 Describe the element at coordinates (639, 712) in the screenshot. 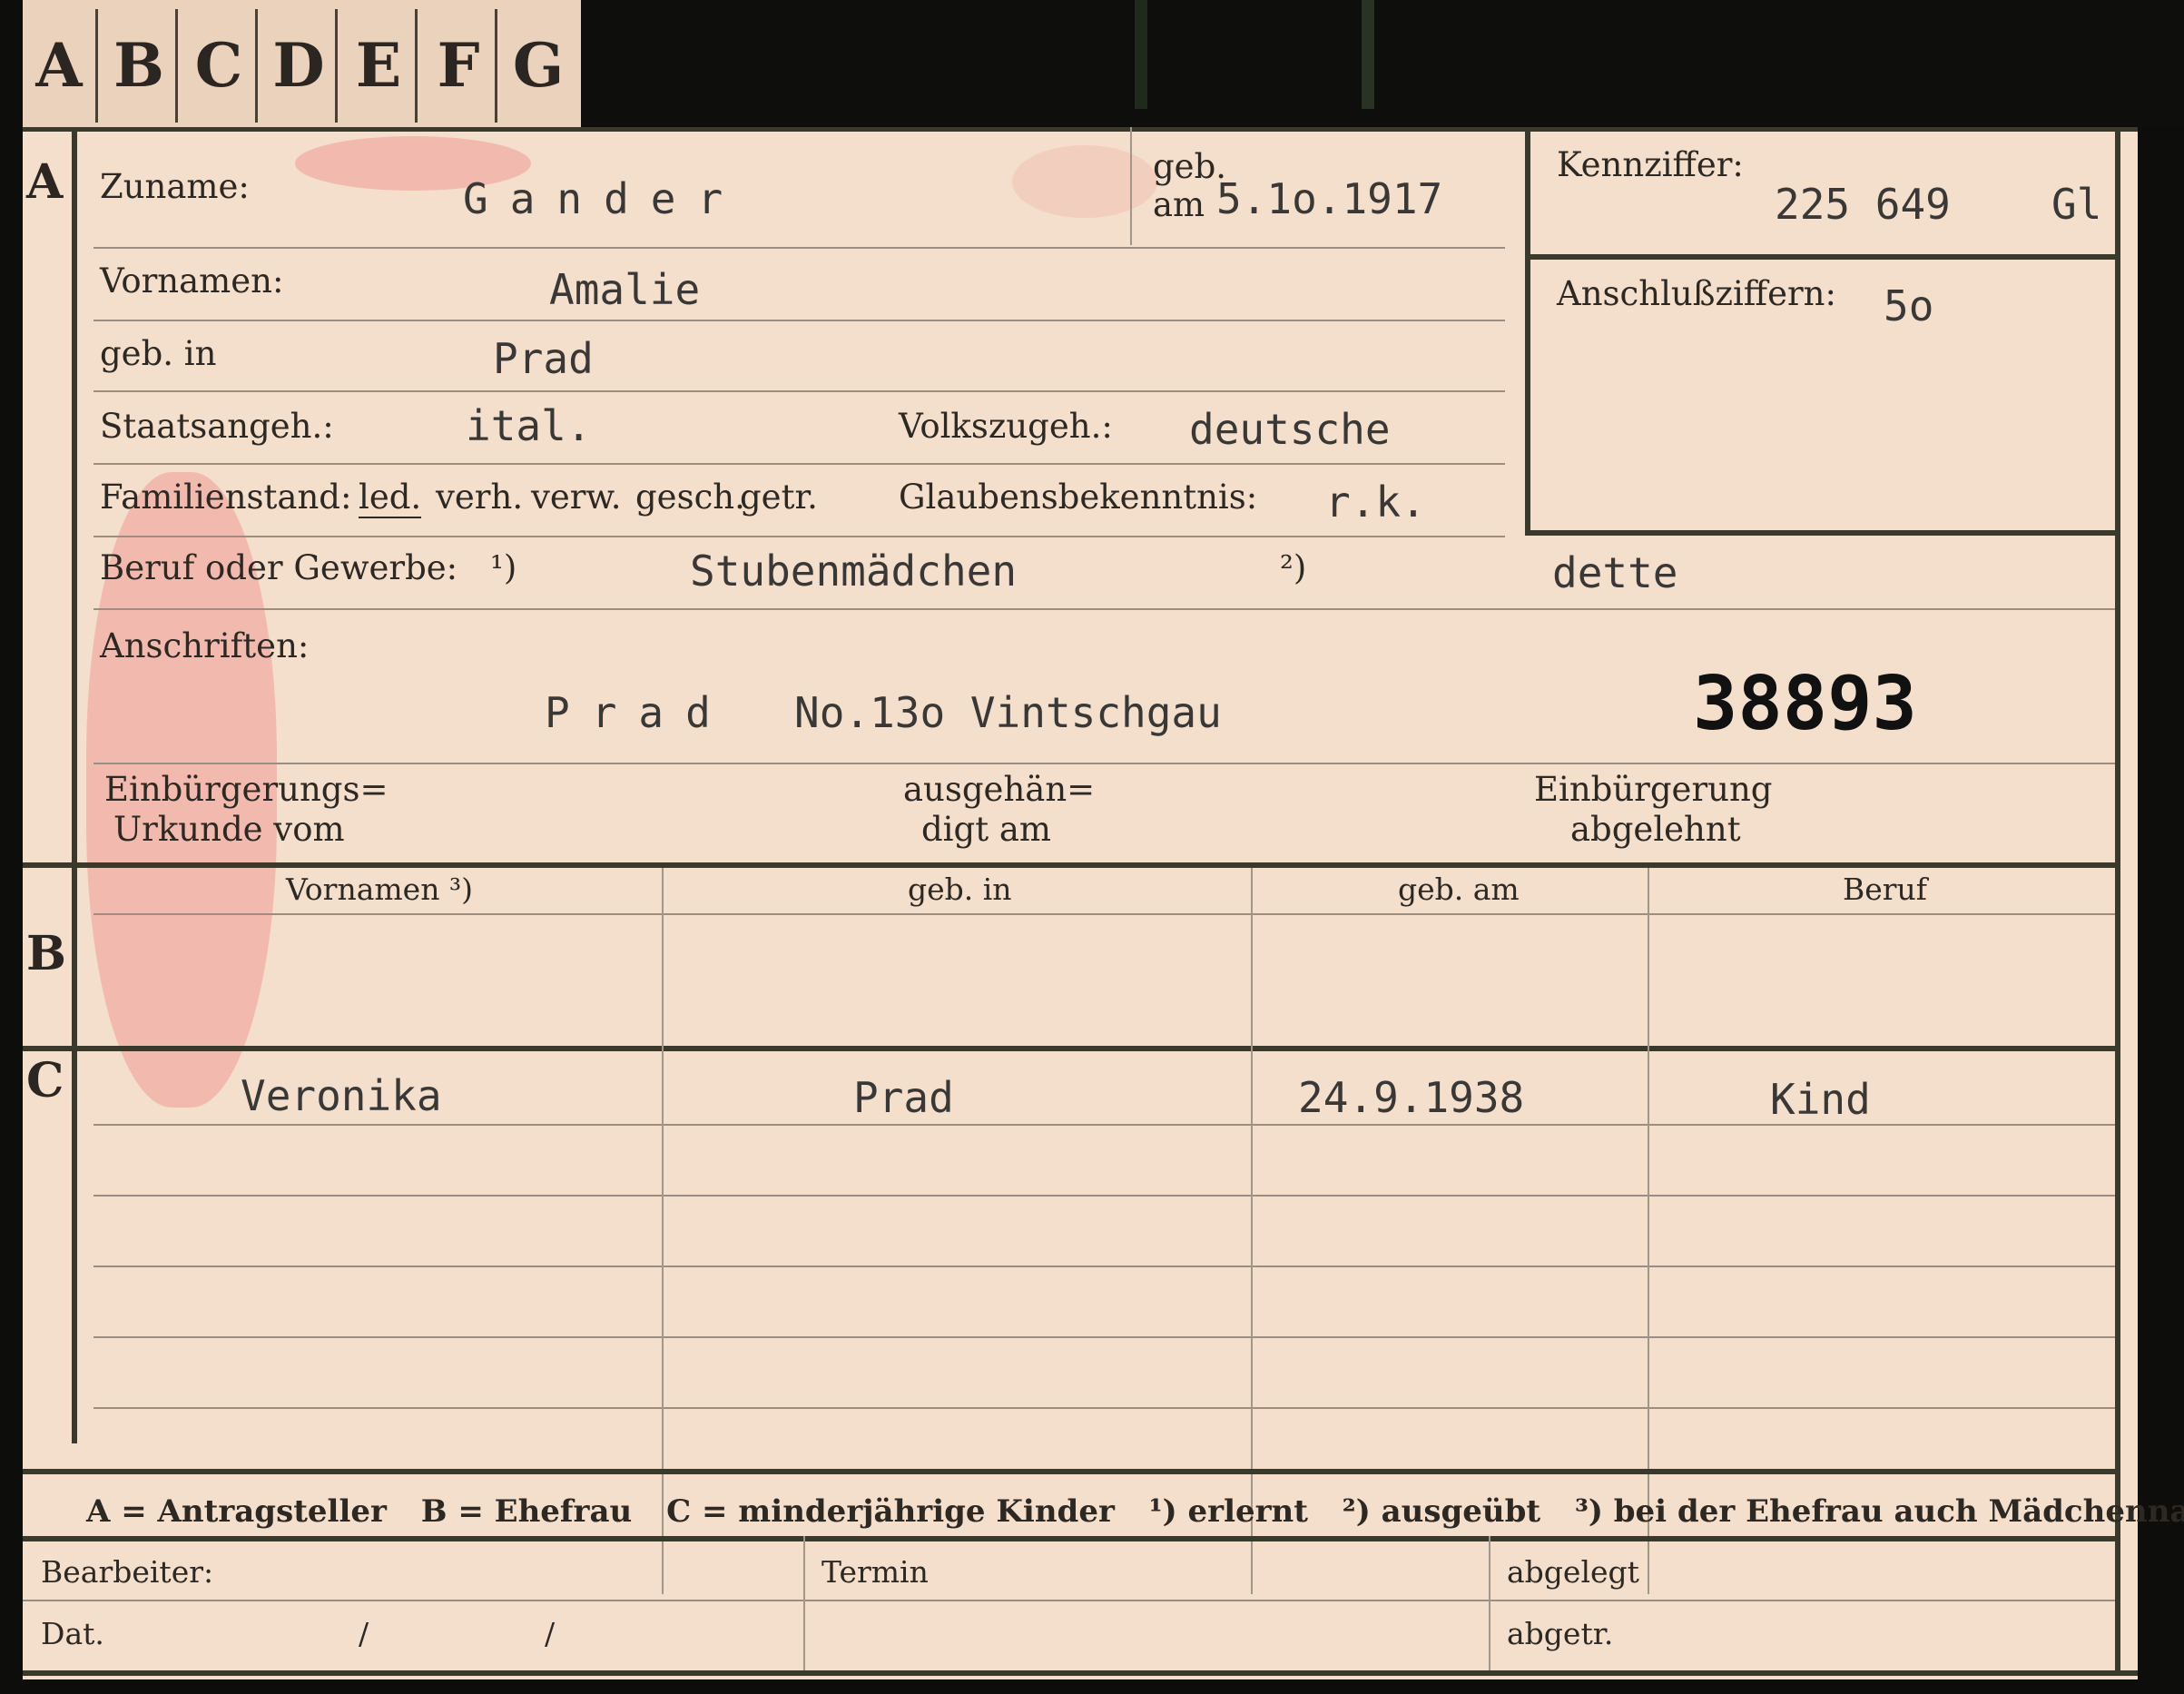

I see `anschrift-ort: Prad` at that location.